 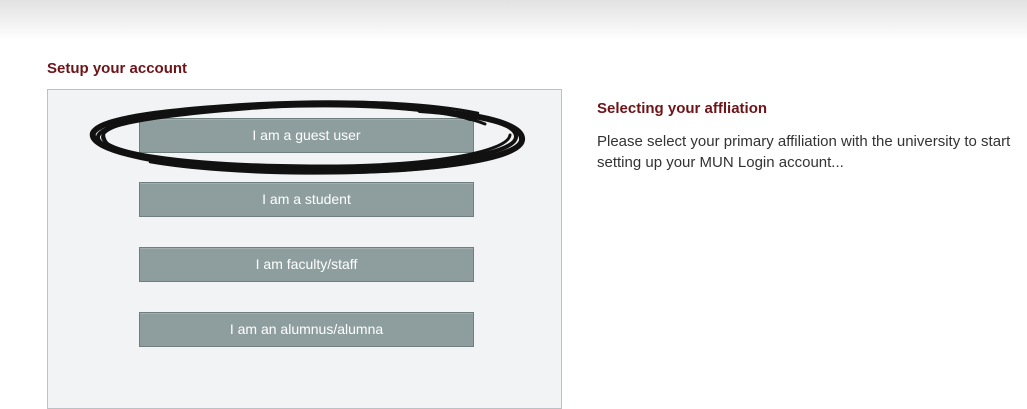 I want to click on affiliation-info-title: Selecting your affliation, so click(x=682, y=108).